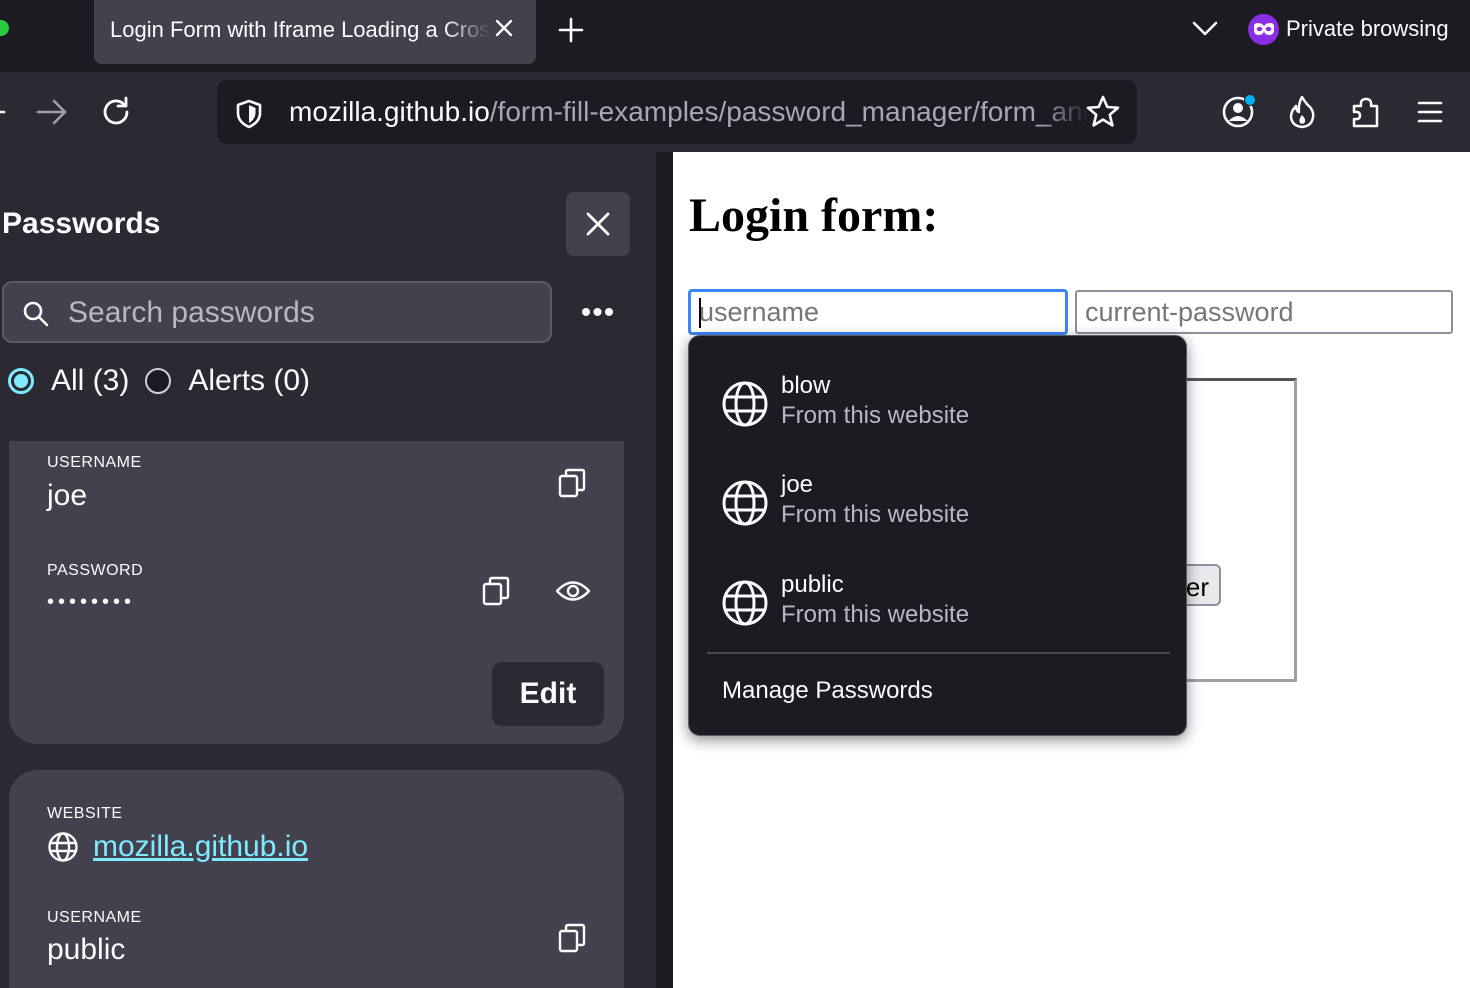  I want to click on website-row: mozilla.github.io, so click(177, 847).